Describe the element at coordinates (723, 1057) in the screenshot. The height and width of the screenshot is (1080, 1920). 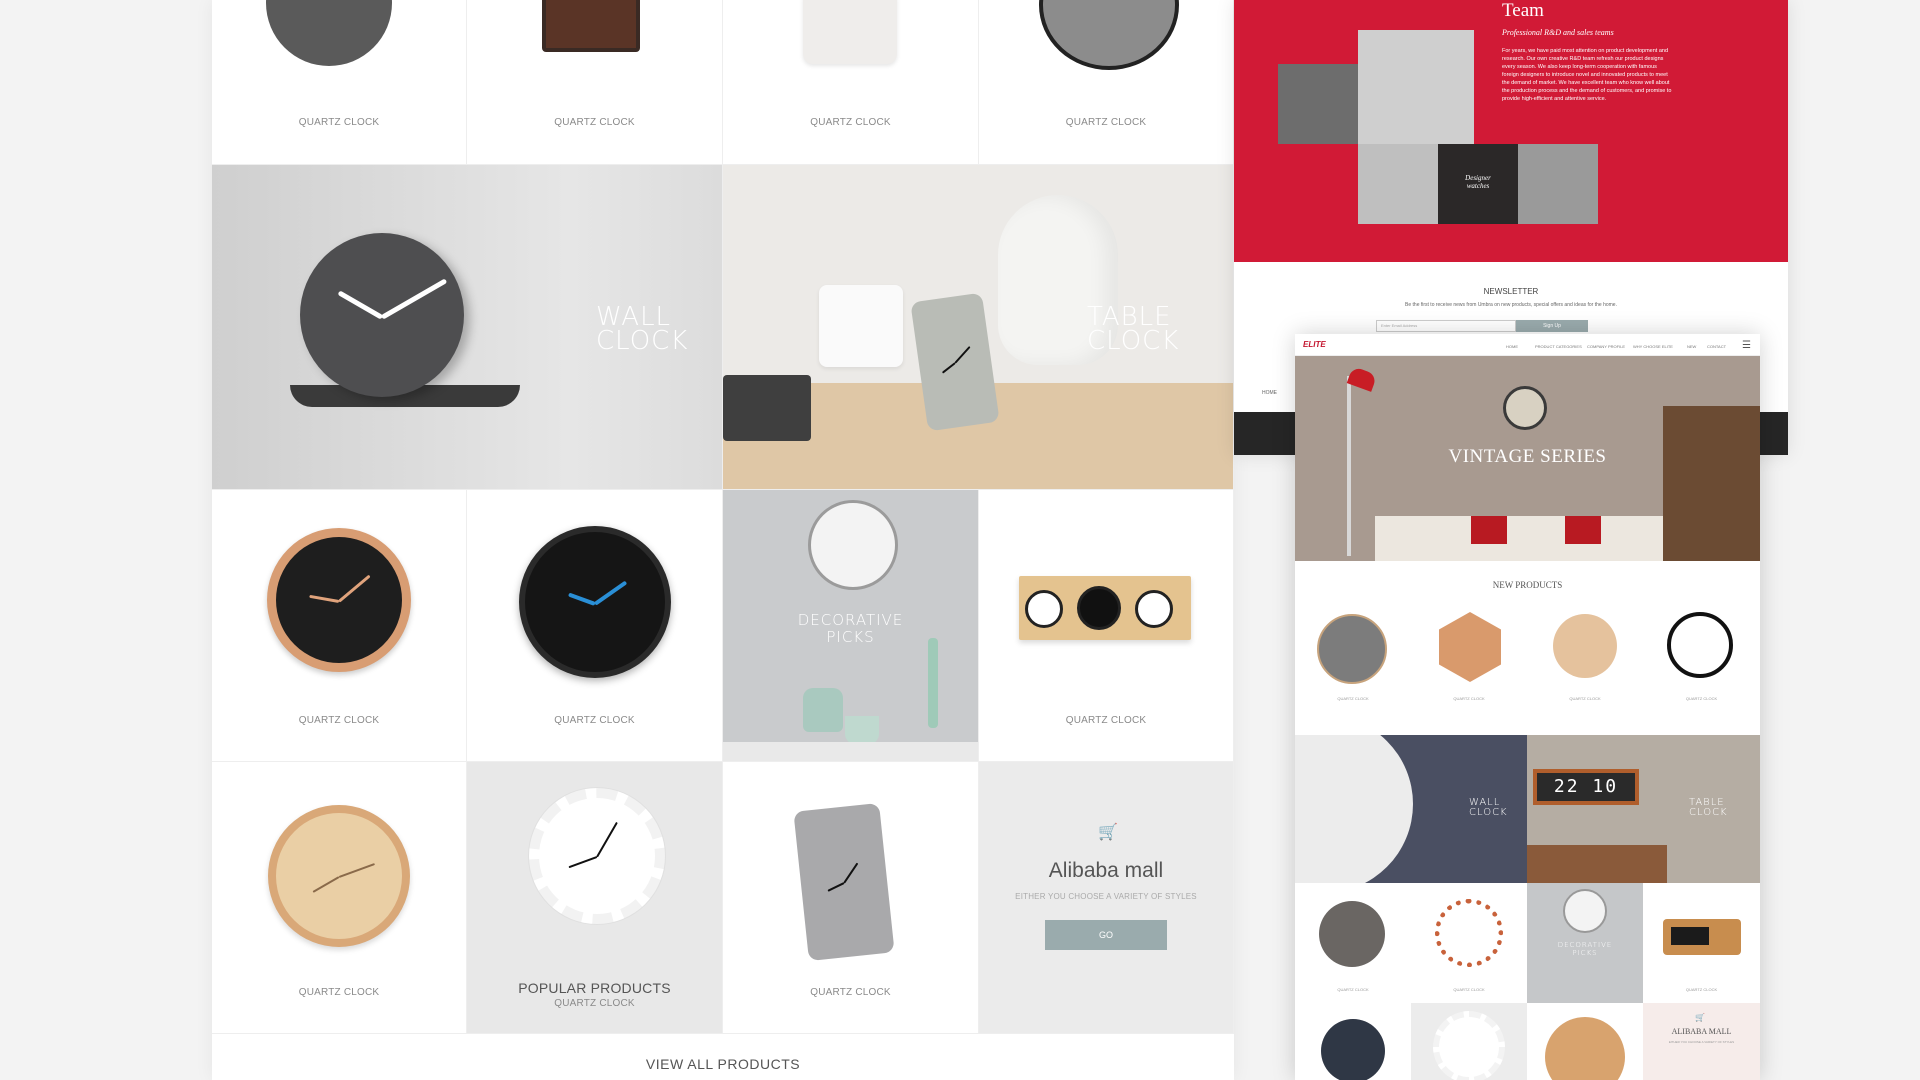
I see `view-all-products-link: VIEW ALL PRODUCTS` at that location.